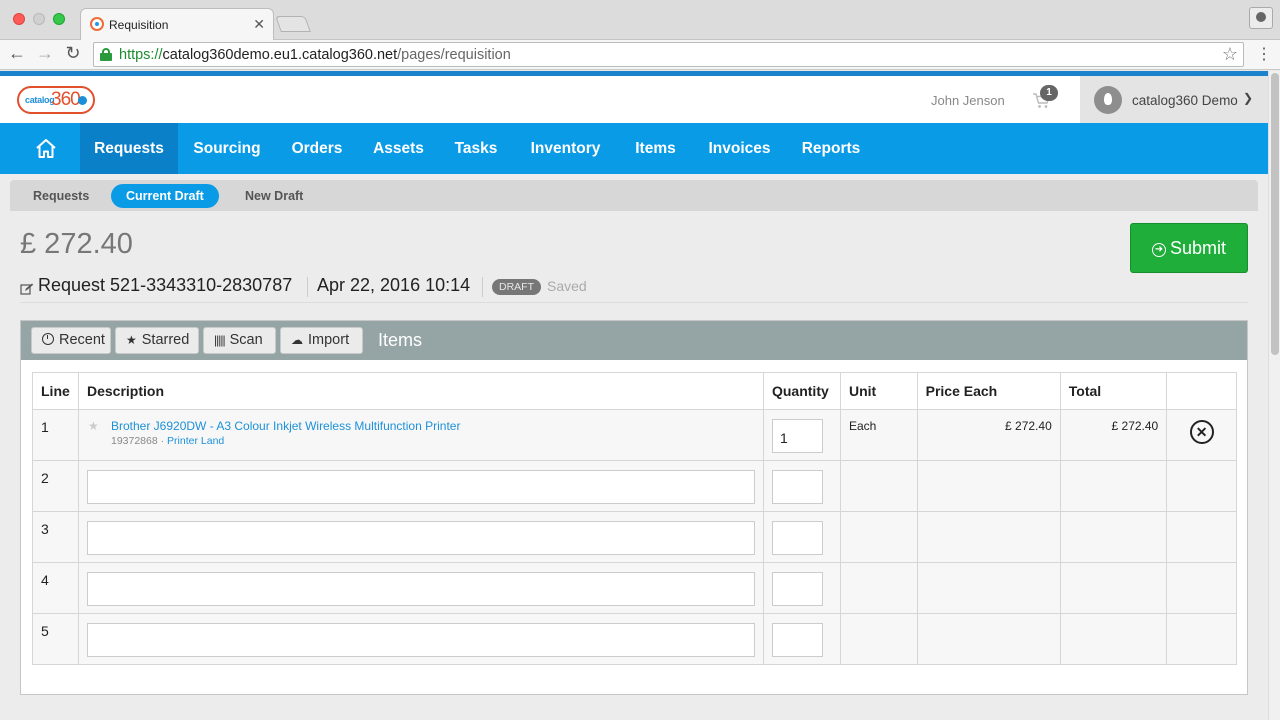 The height and width of the screenshot is (720, 1280). I want to click on unit-cell: Each, so click(878, 435).